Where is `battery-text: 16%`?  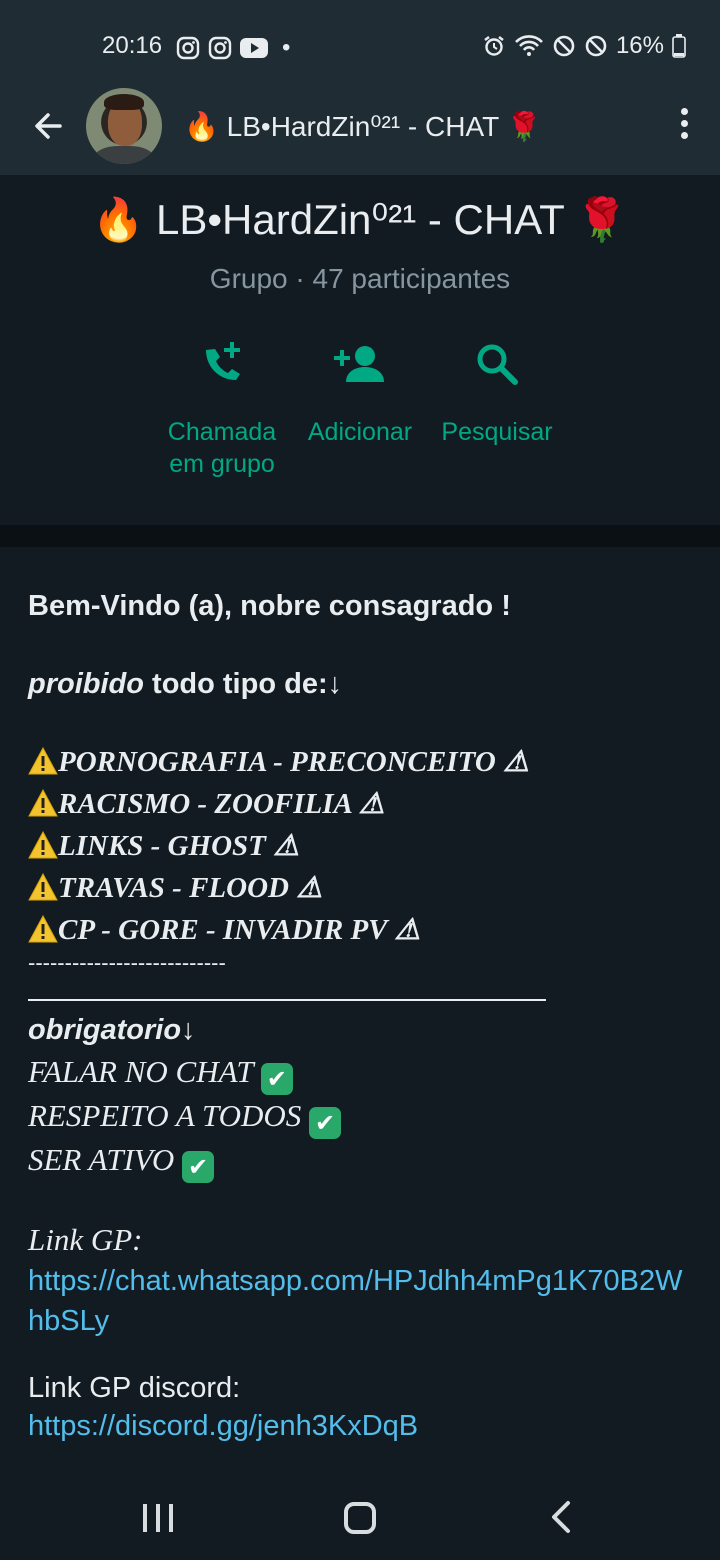
battery-text: 16% is located at coordinates (639, 45).